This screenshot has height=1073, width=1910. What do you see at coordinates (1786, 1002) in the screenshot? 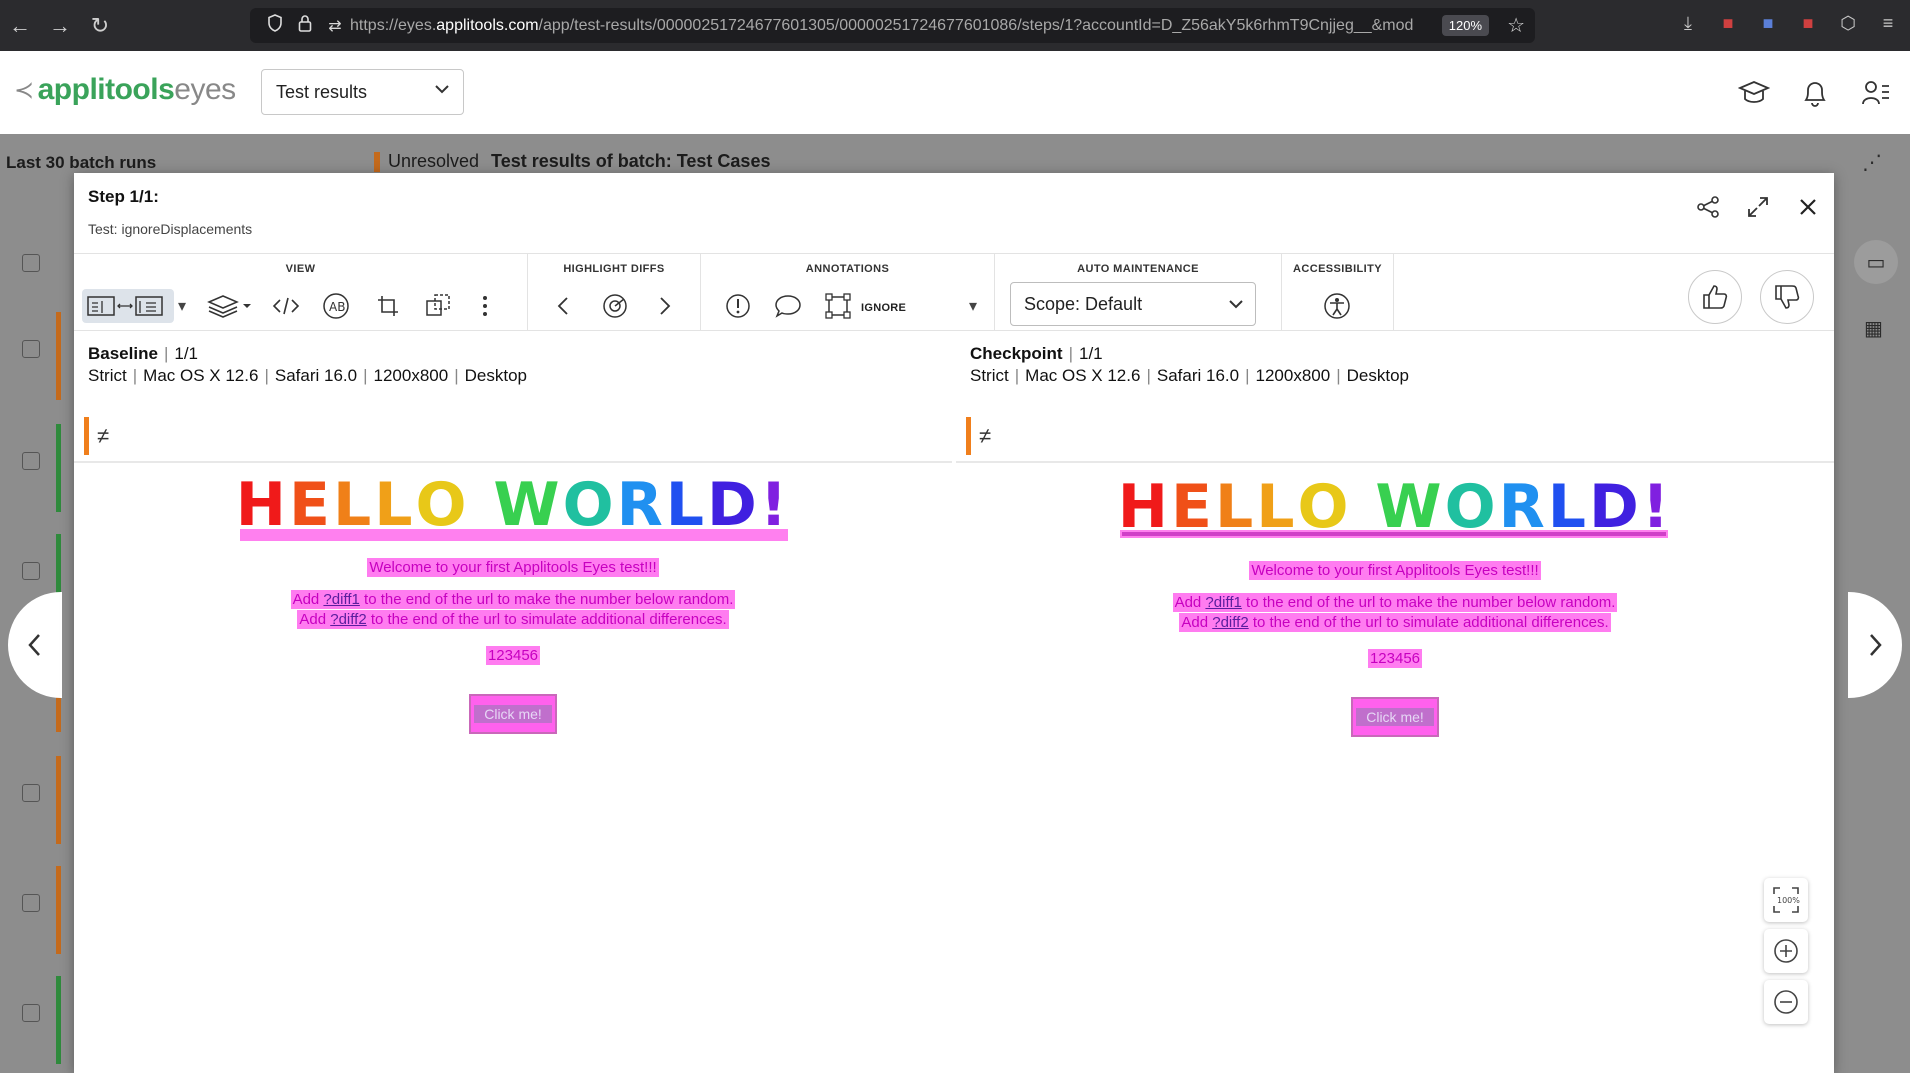
I see `zoom-out-button` at bounding box center [1786, 1002].